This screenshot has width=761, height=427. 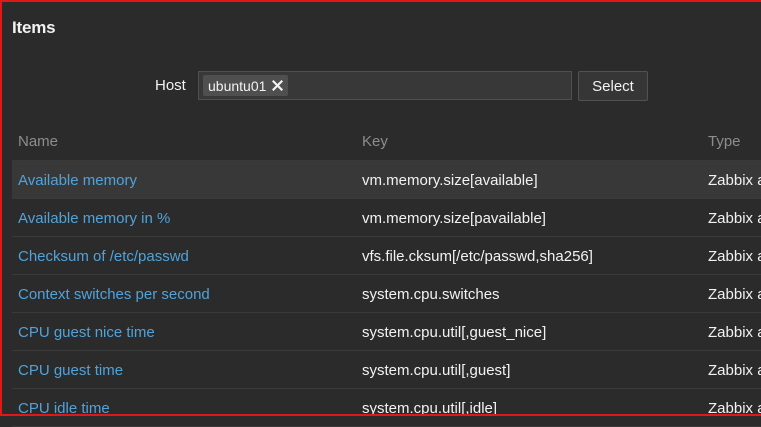 I want to click on item-key: vm.memory.size[pavailable], so click(x=454, y=218).